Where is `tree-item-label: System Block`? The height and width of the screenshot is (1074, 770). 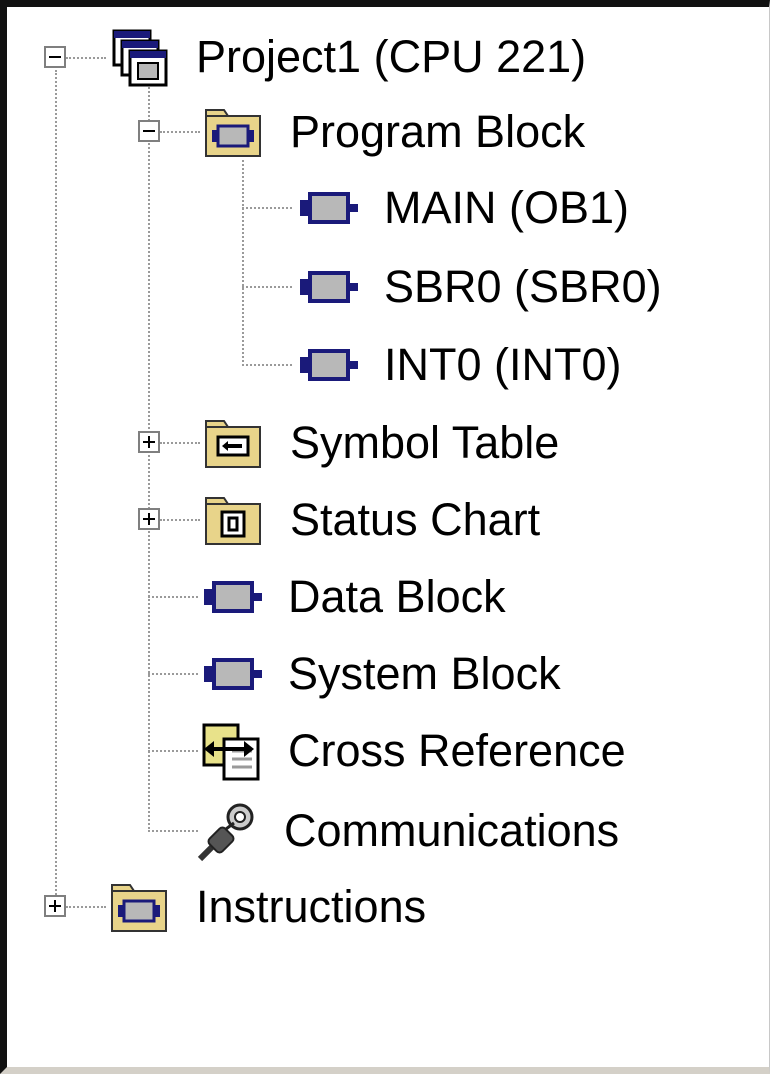
tree-item-label: System Block is located at coordinates (424, 673).